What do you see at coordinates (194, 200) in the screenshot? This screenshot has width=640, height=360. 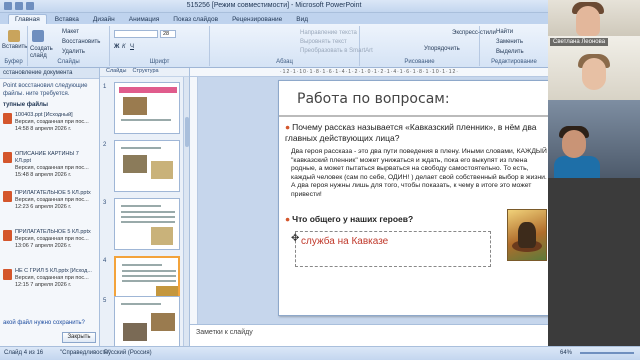 I see `vertical-ruler` at bounding box center [194, 200].